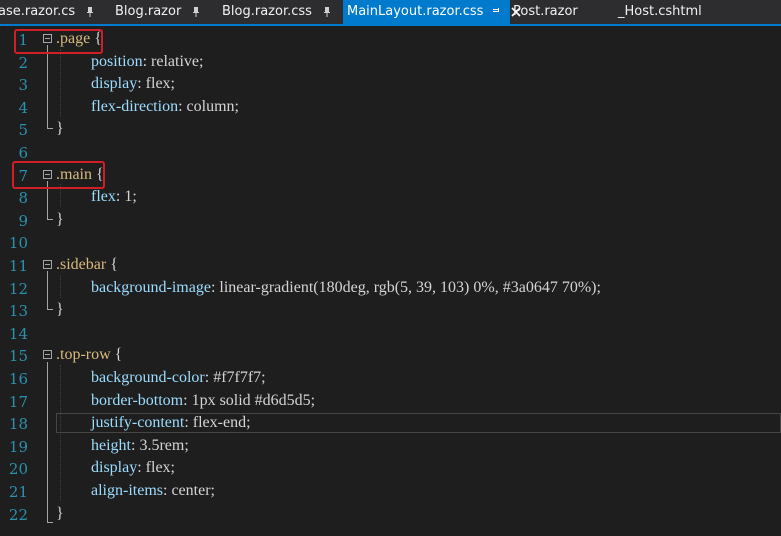 This screenshot has height=536, width=781. I want to click on code-text: flex-direction: column;, so click(165, 106).